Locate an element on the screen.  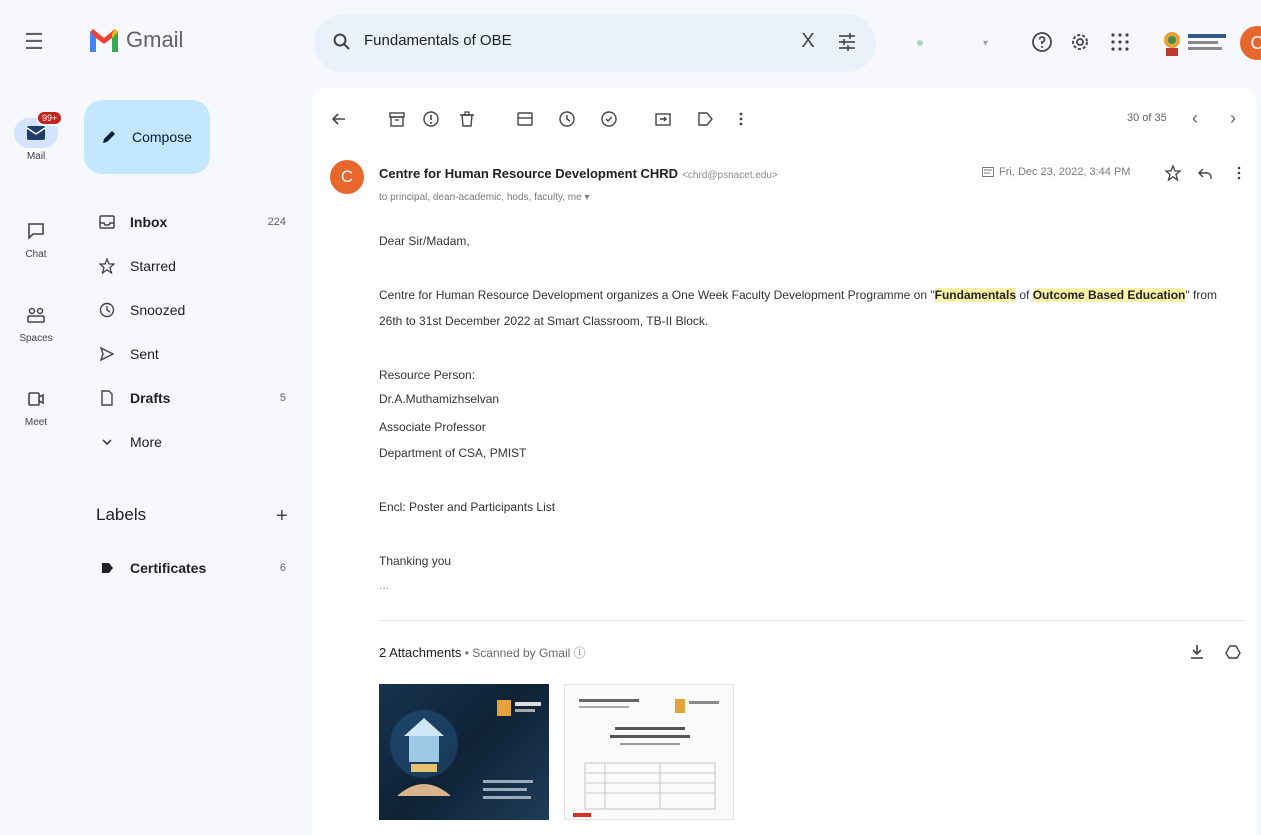
greeting: Dear Sir/Madam, is located at coordinates (424, 241).